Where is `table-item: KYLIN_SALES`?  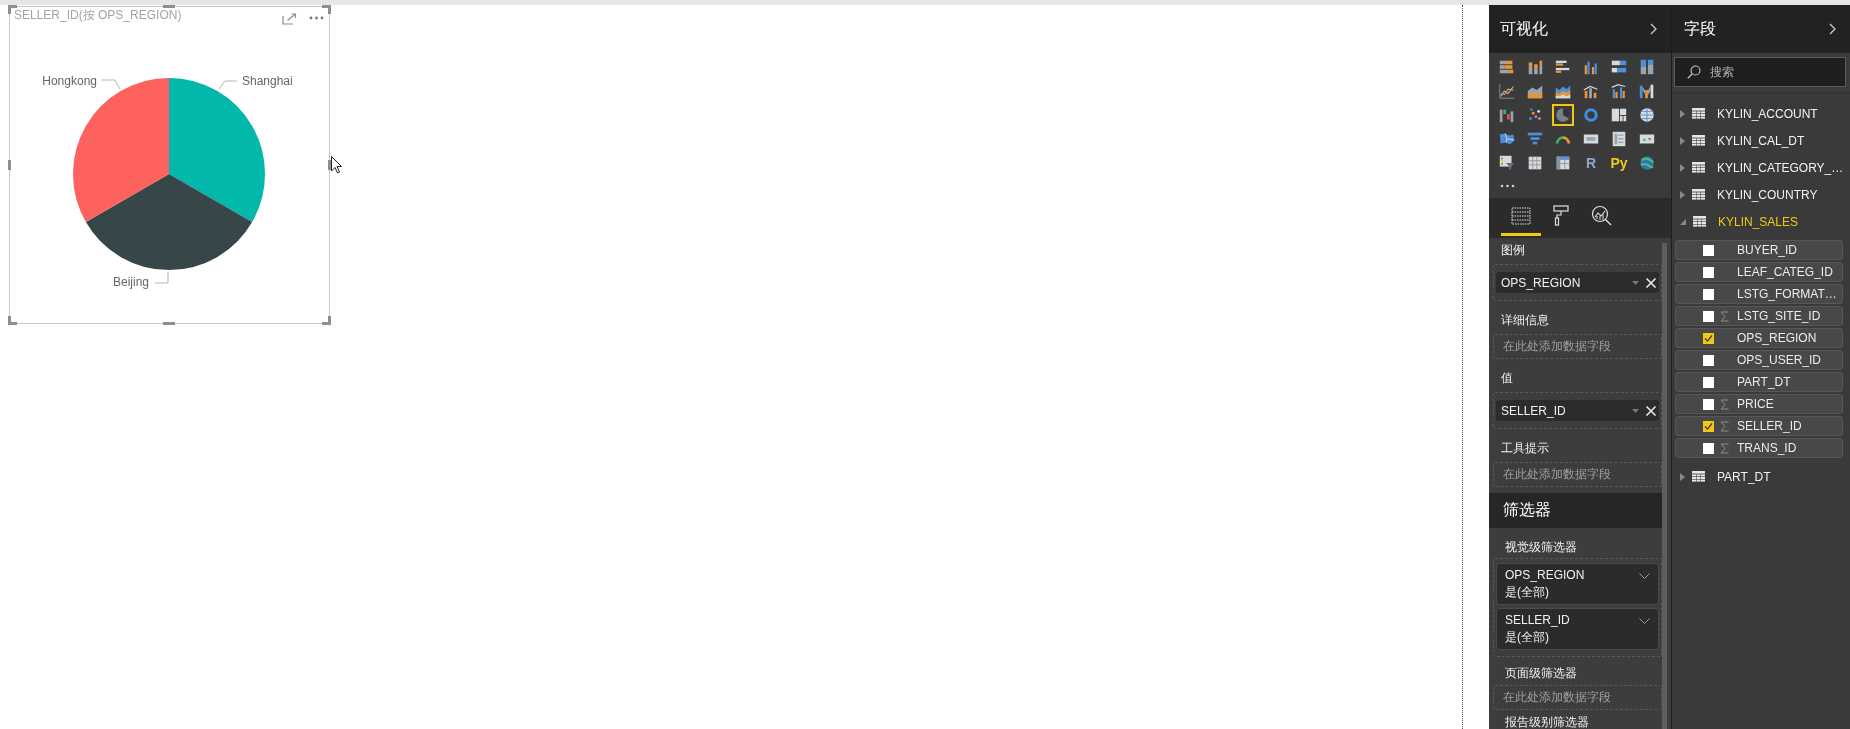
table-item: KYLIN_SALES is located at coordinates (1746, 221).